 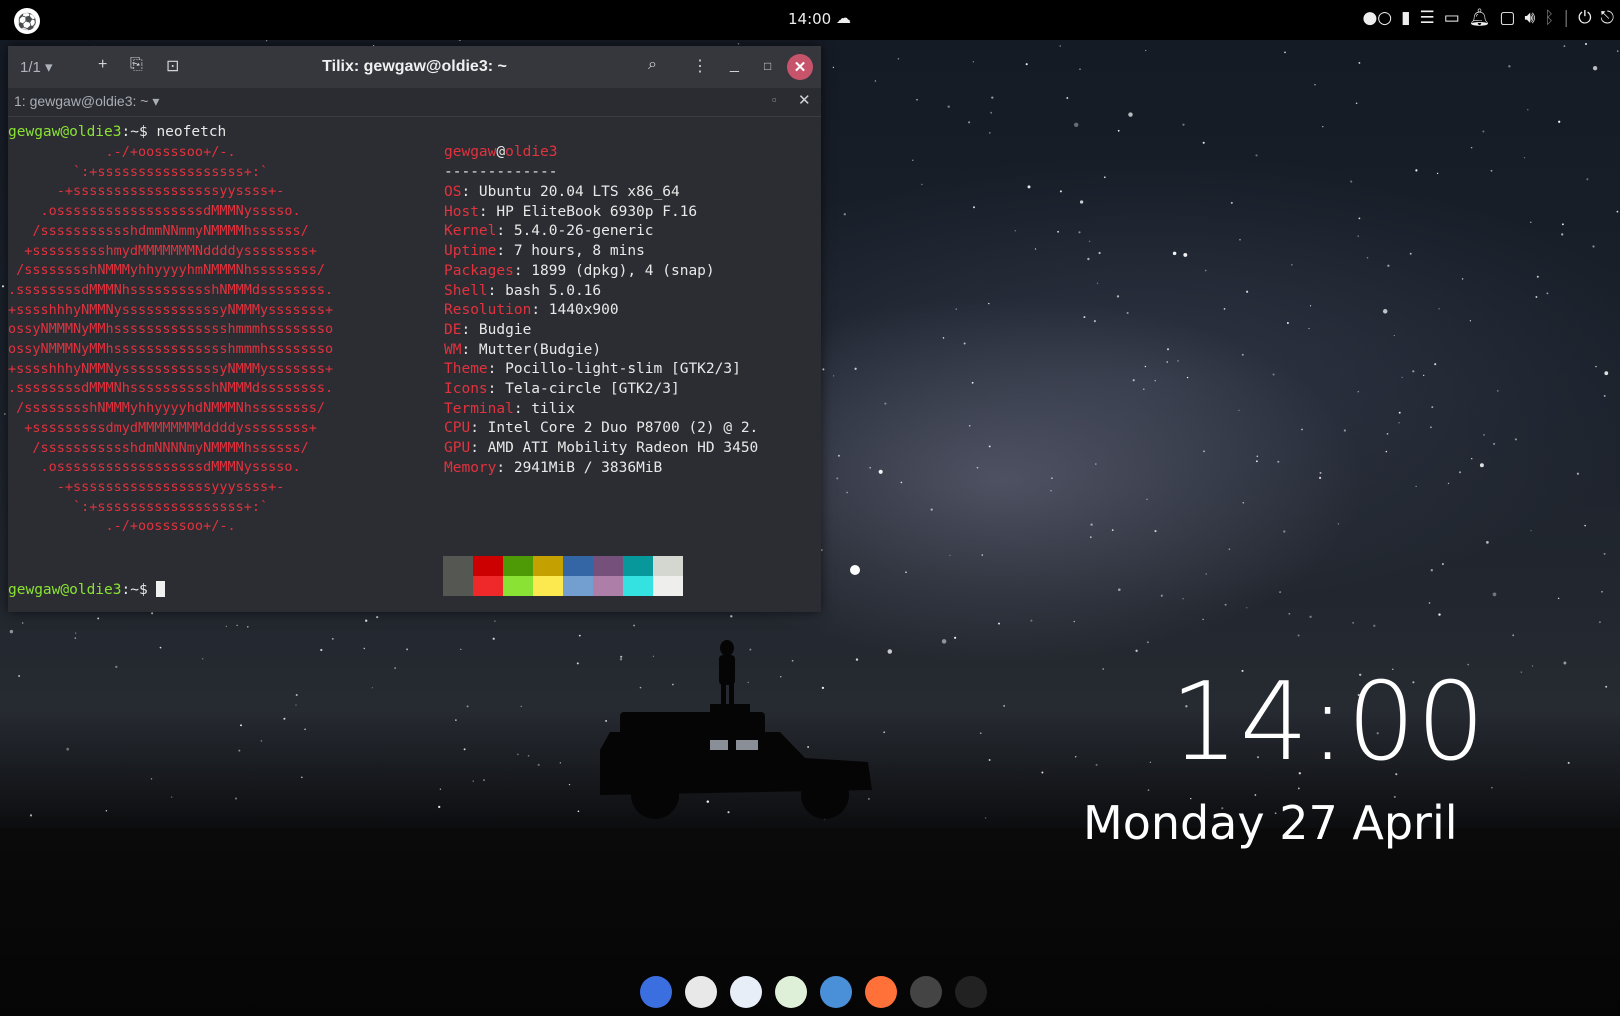 I want to click on command-text: neofetch, so click(x=191, y=132).